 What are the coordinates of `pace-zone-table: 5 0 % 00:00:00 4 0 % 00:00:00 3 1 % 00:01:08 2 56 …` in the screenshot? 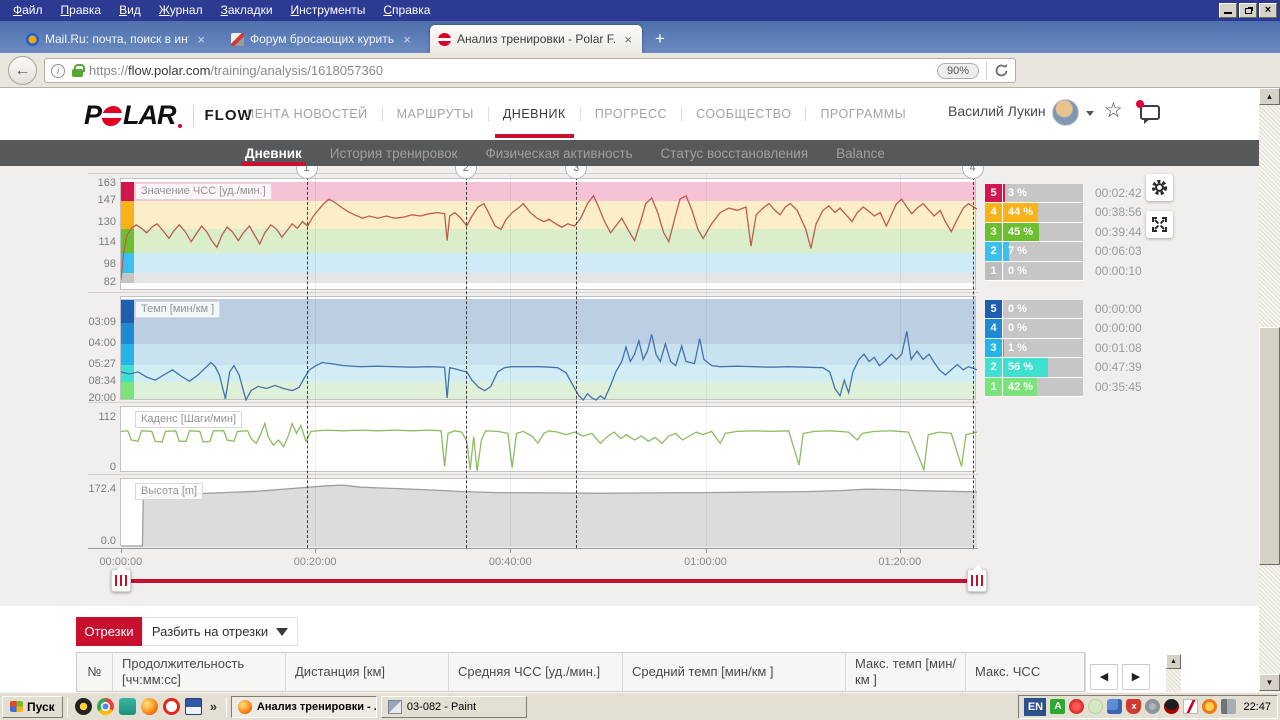 It's located at (1120, 348).